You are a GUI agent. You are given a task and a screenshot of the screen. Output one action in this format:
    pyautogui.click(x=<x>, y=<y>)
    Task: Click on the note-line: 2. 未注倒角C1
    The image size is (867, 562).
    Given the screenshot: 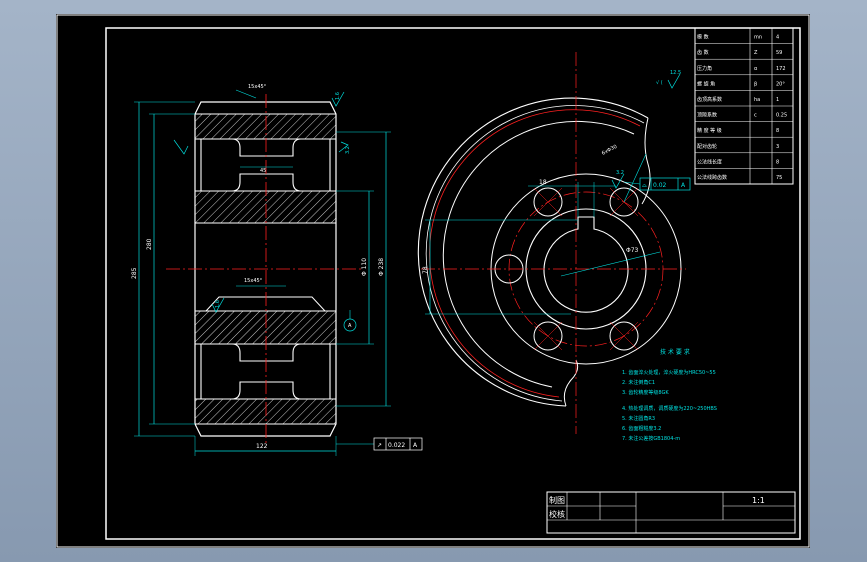 What is the action you would take?
    pyautogui.click(x=638, y=382)
    